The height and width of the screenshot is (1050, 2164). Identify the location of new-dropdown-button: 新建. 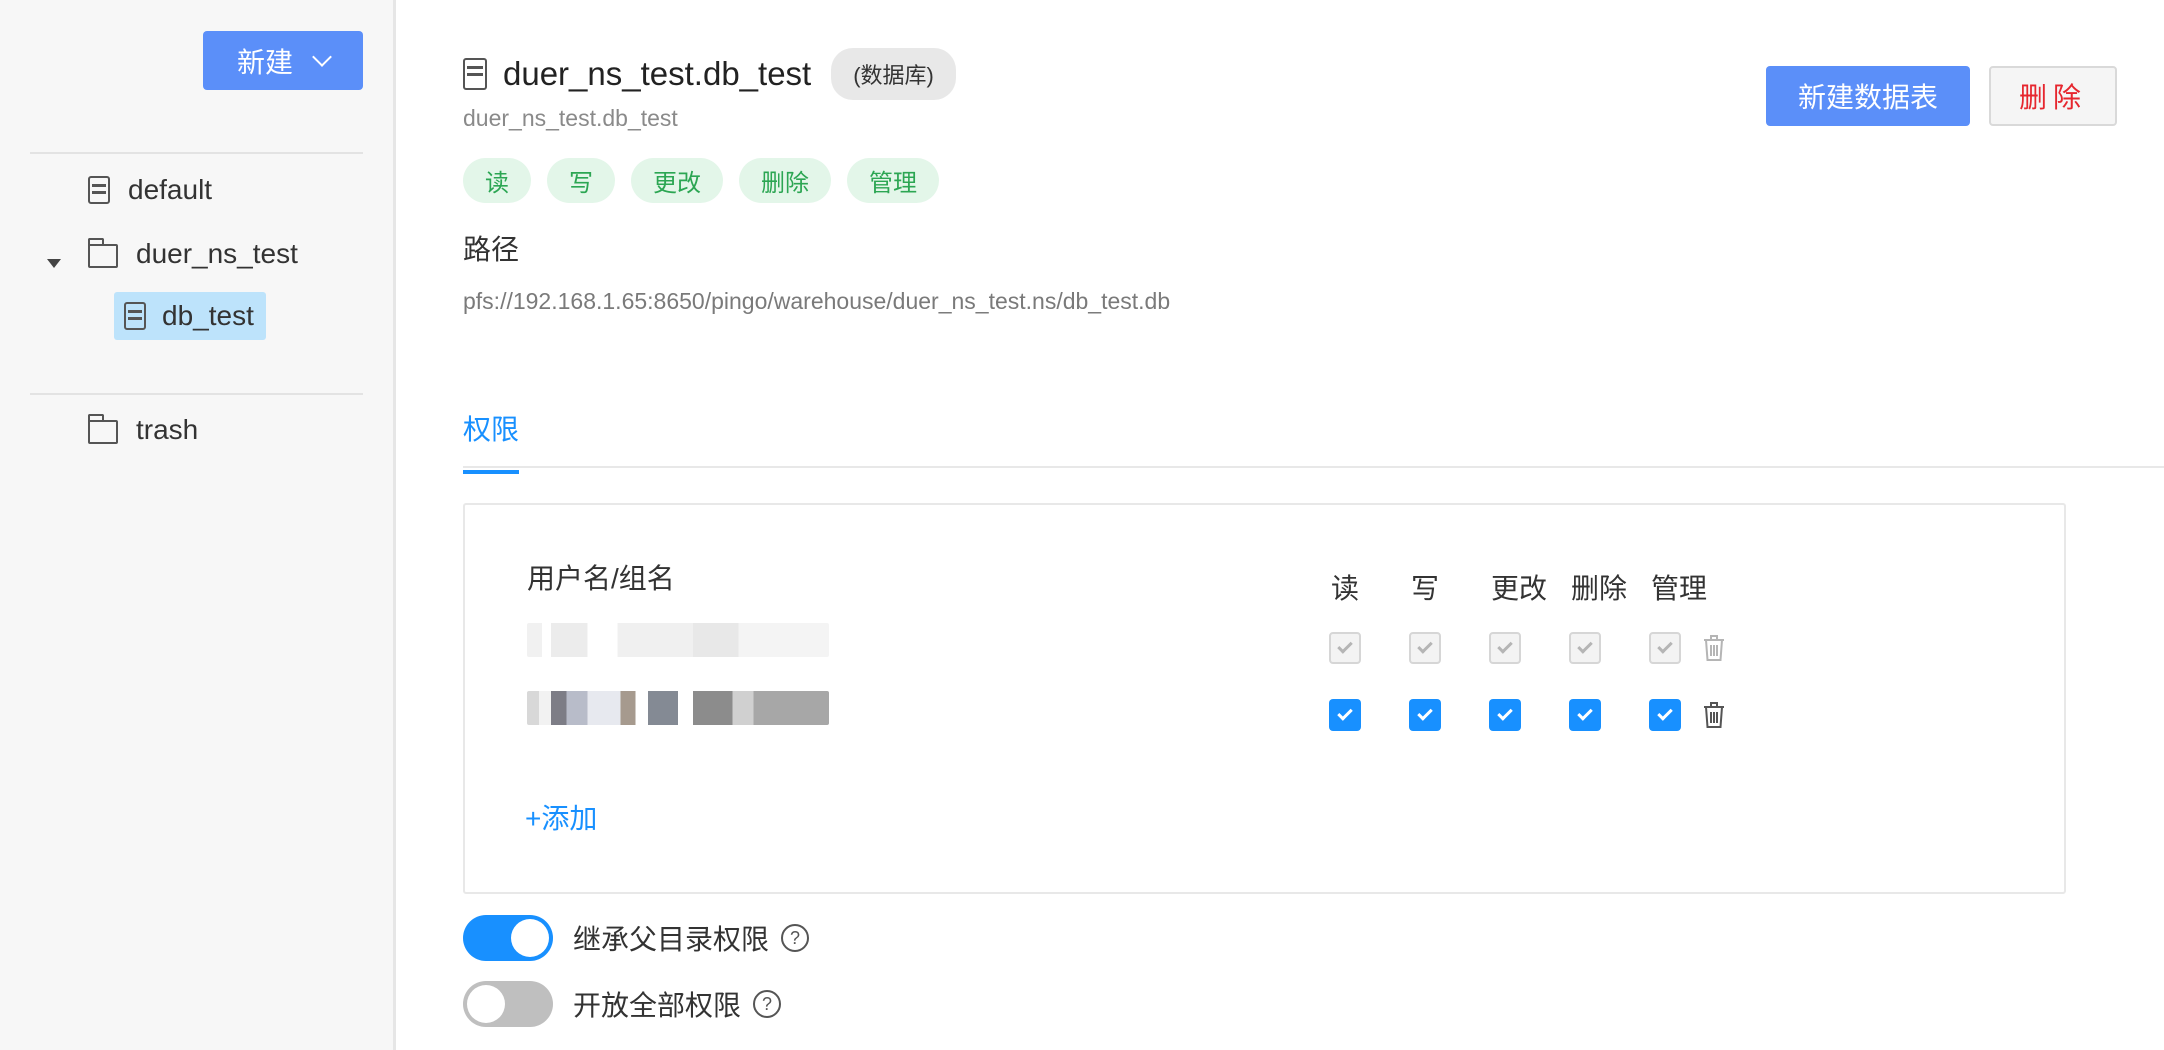
(283, 60).